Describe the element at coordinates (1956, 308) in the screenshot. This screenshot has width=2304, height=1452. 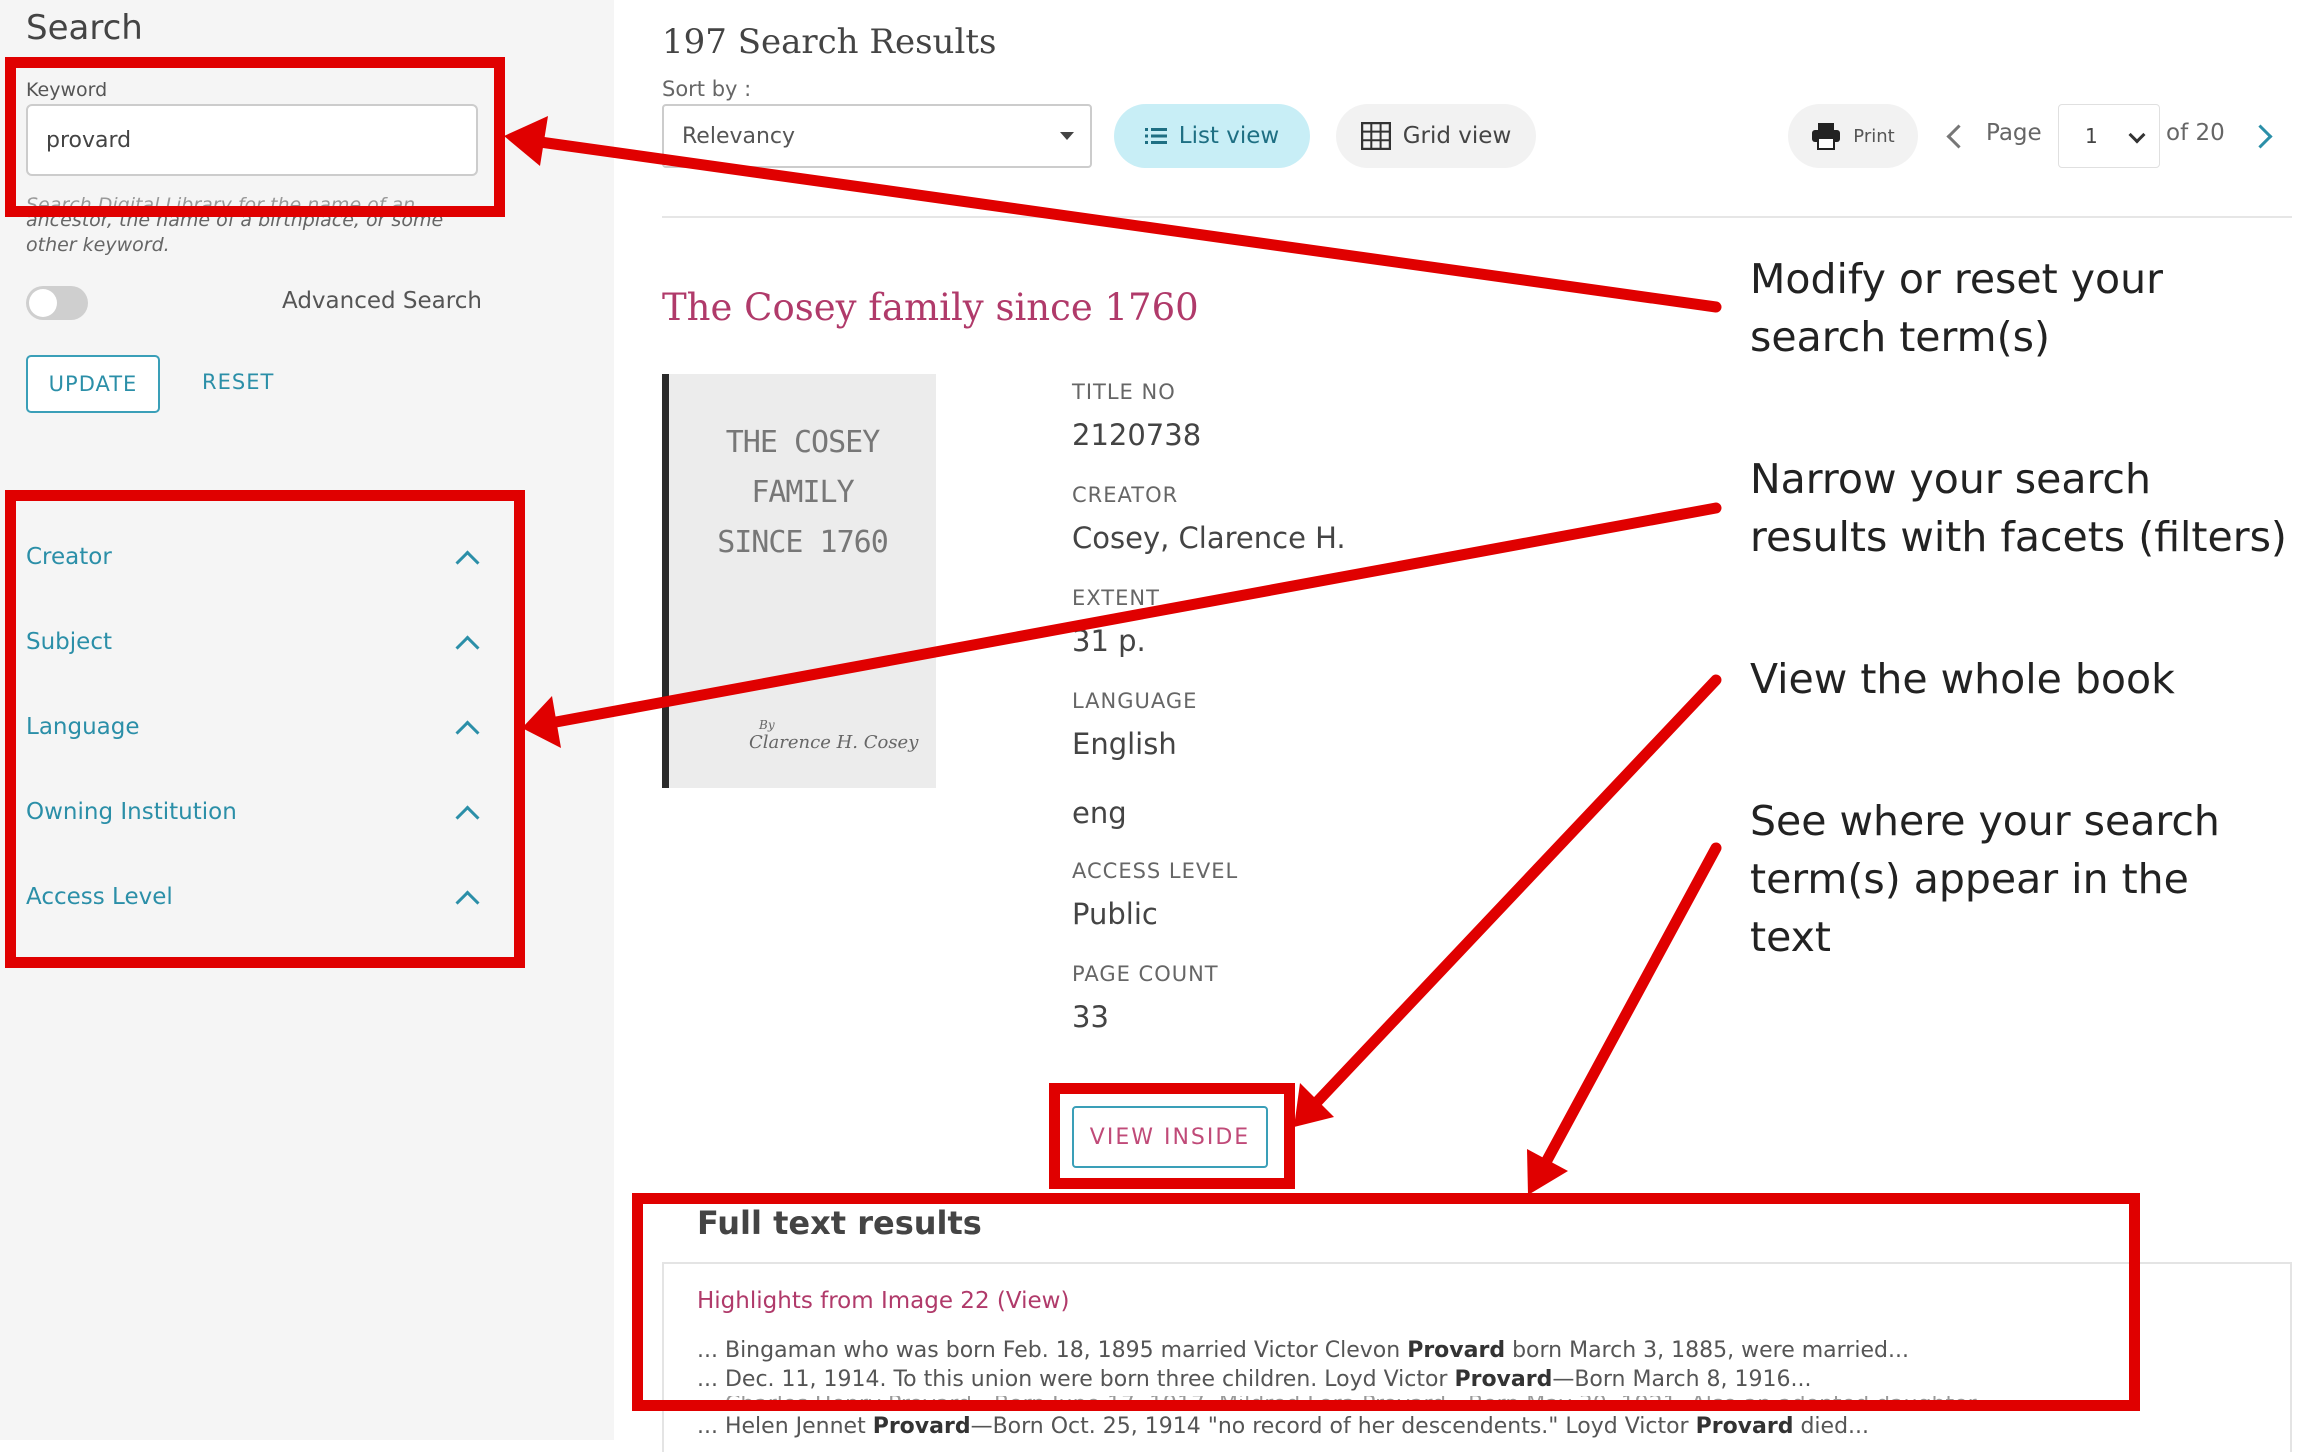
I see `callout-text: Modify or reset your search term(s)` at that location.